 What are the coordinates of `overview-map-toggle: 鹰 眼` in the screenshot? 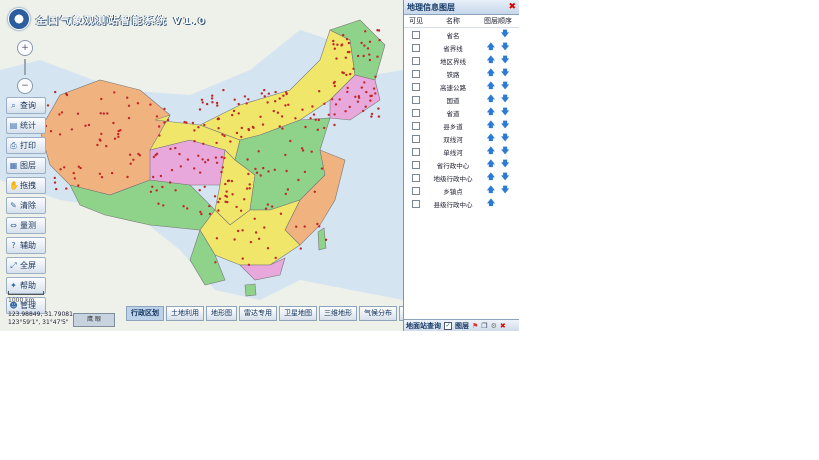 It's located at (94, 320).